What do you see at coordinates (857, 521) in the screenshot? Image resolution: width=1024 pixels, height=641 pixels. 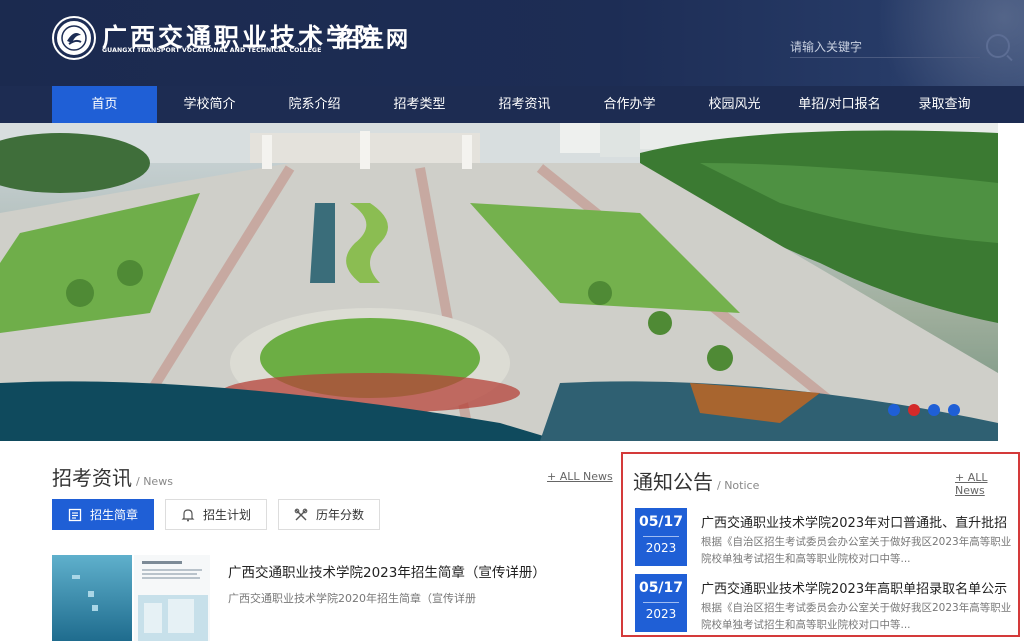 I see `notice-item-title: 广西交通职业技术学院2023年对口普通批、直升批招` at bounding box center [857, 521].